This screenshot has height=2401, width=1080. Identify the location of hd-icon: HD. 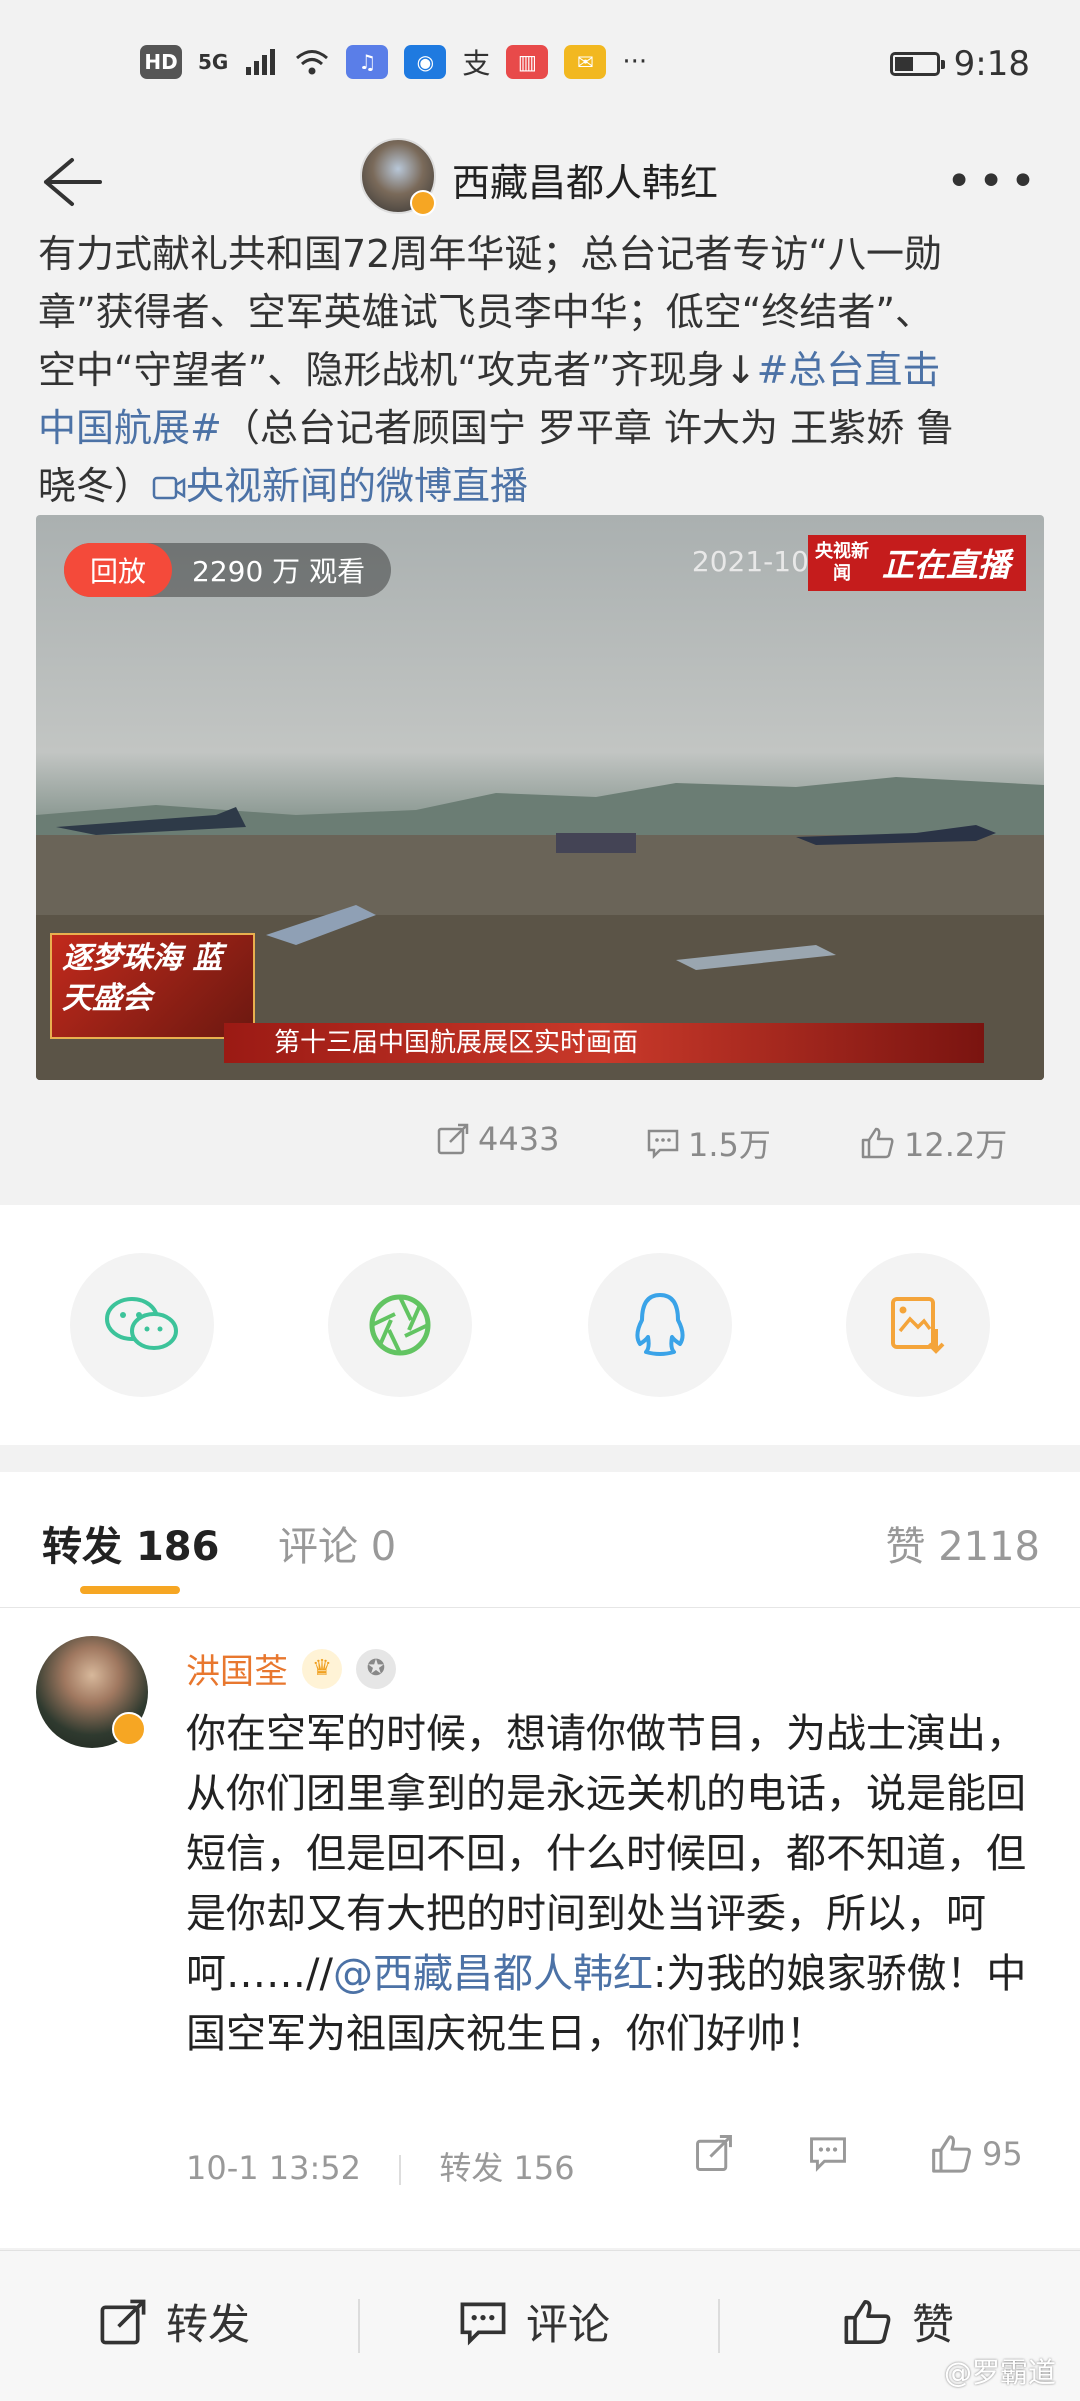
(161, 62).